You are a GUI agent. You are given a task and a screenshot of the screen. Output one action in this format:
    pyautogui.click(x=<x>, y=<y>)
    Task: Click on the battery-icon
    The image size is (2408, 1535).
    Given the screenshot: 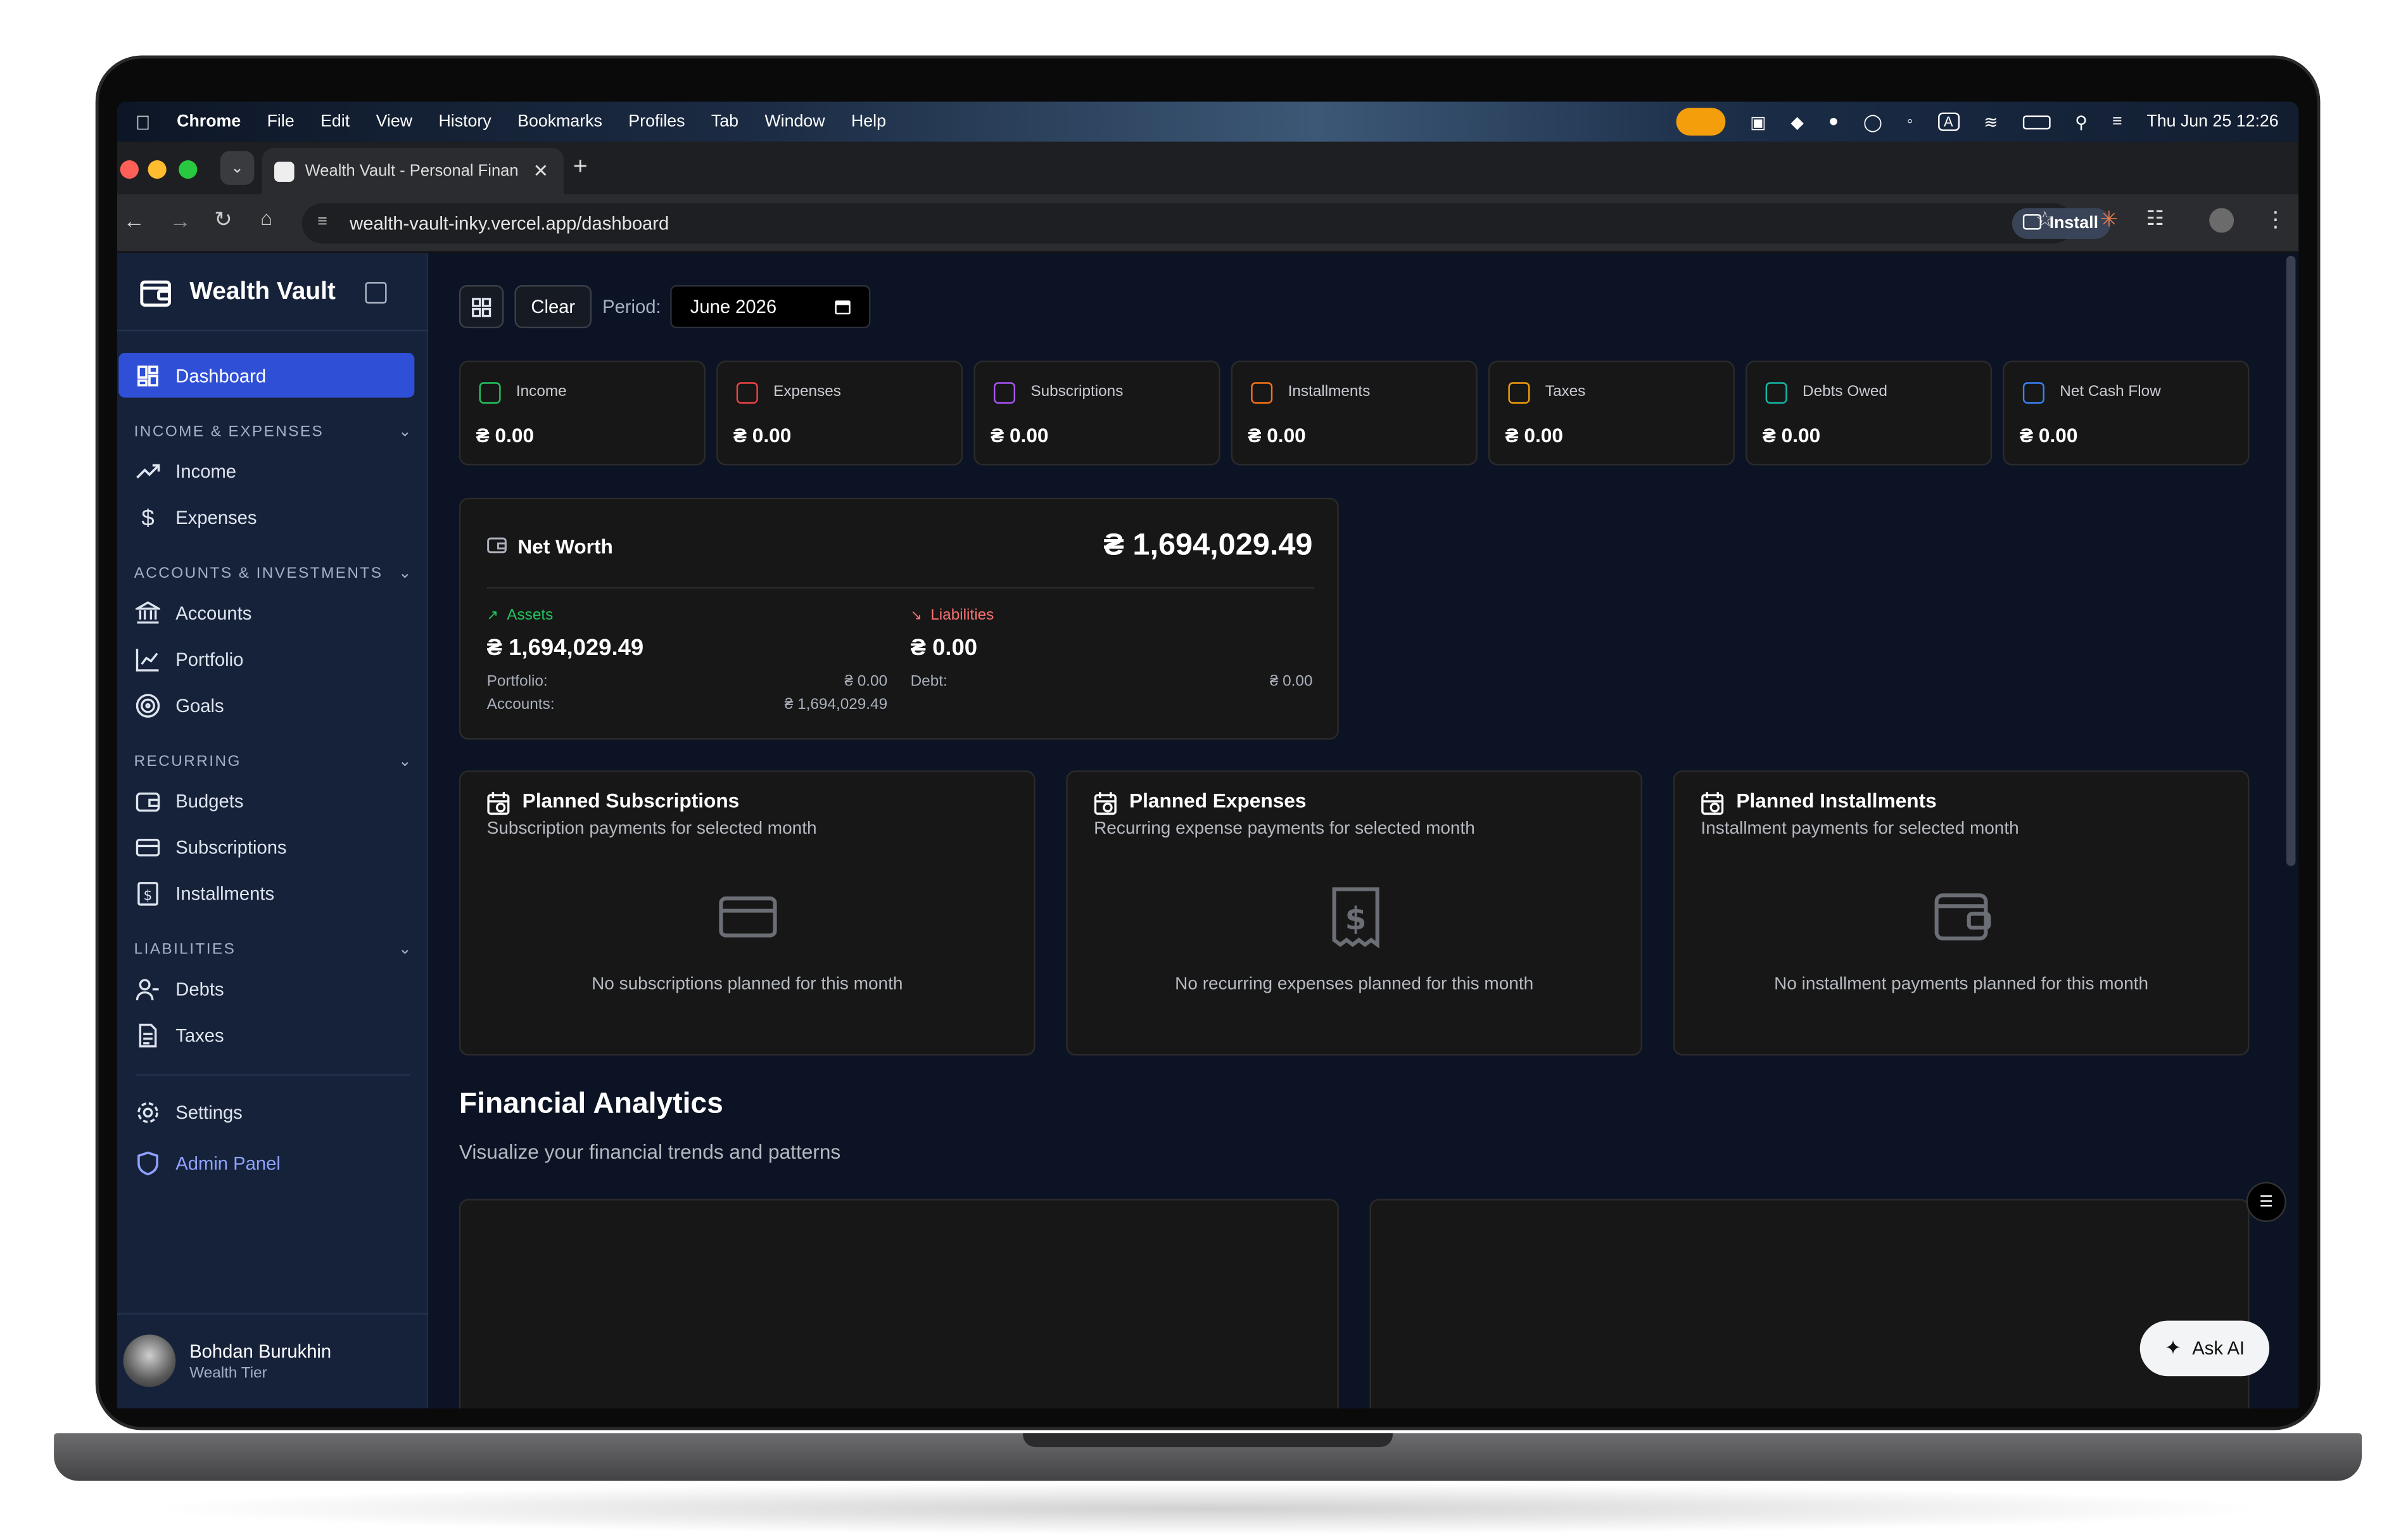 What is the action you would take?
    pyautogui.click(x=2036, y=122)
    